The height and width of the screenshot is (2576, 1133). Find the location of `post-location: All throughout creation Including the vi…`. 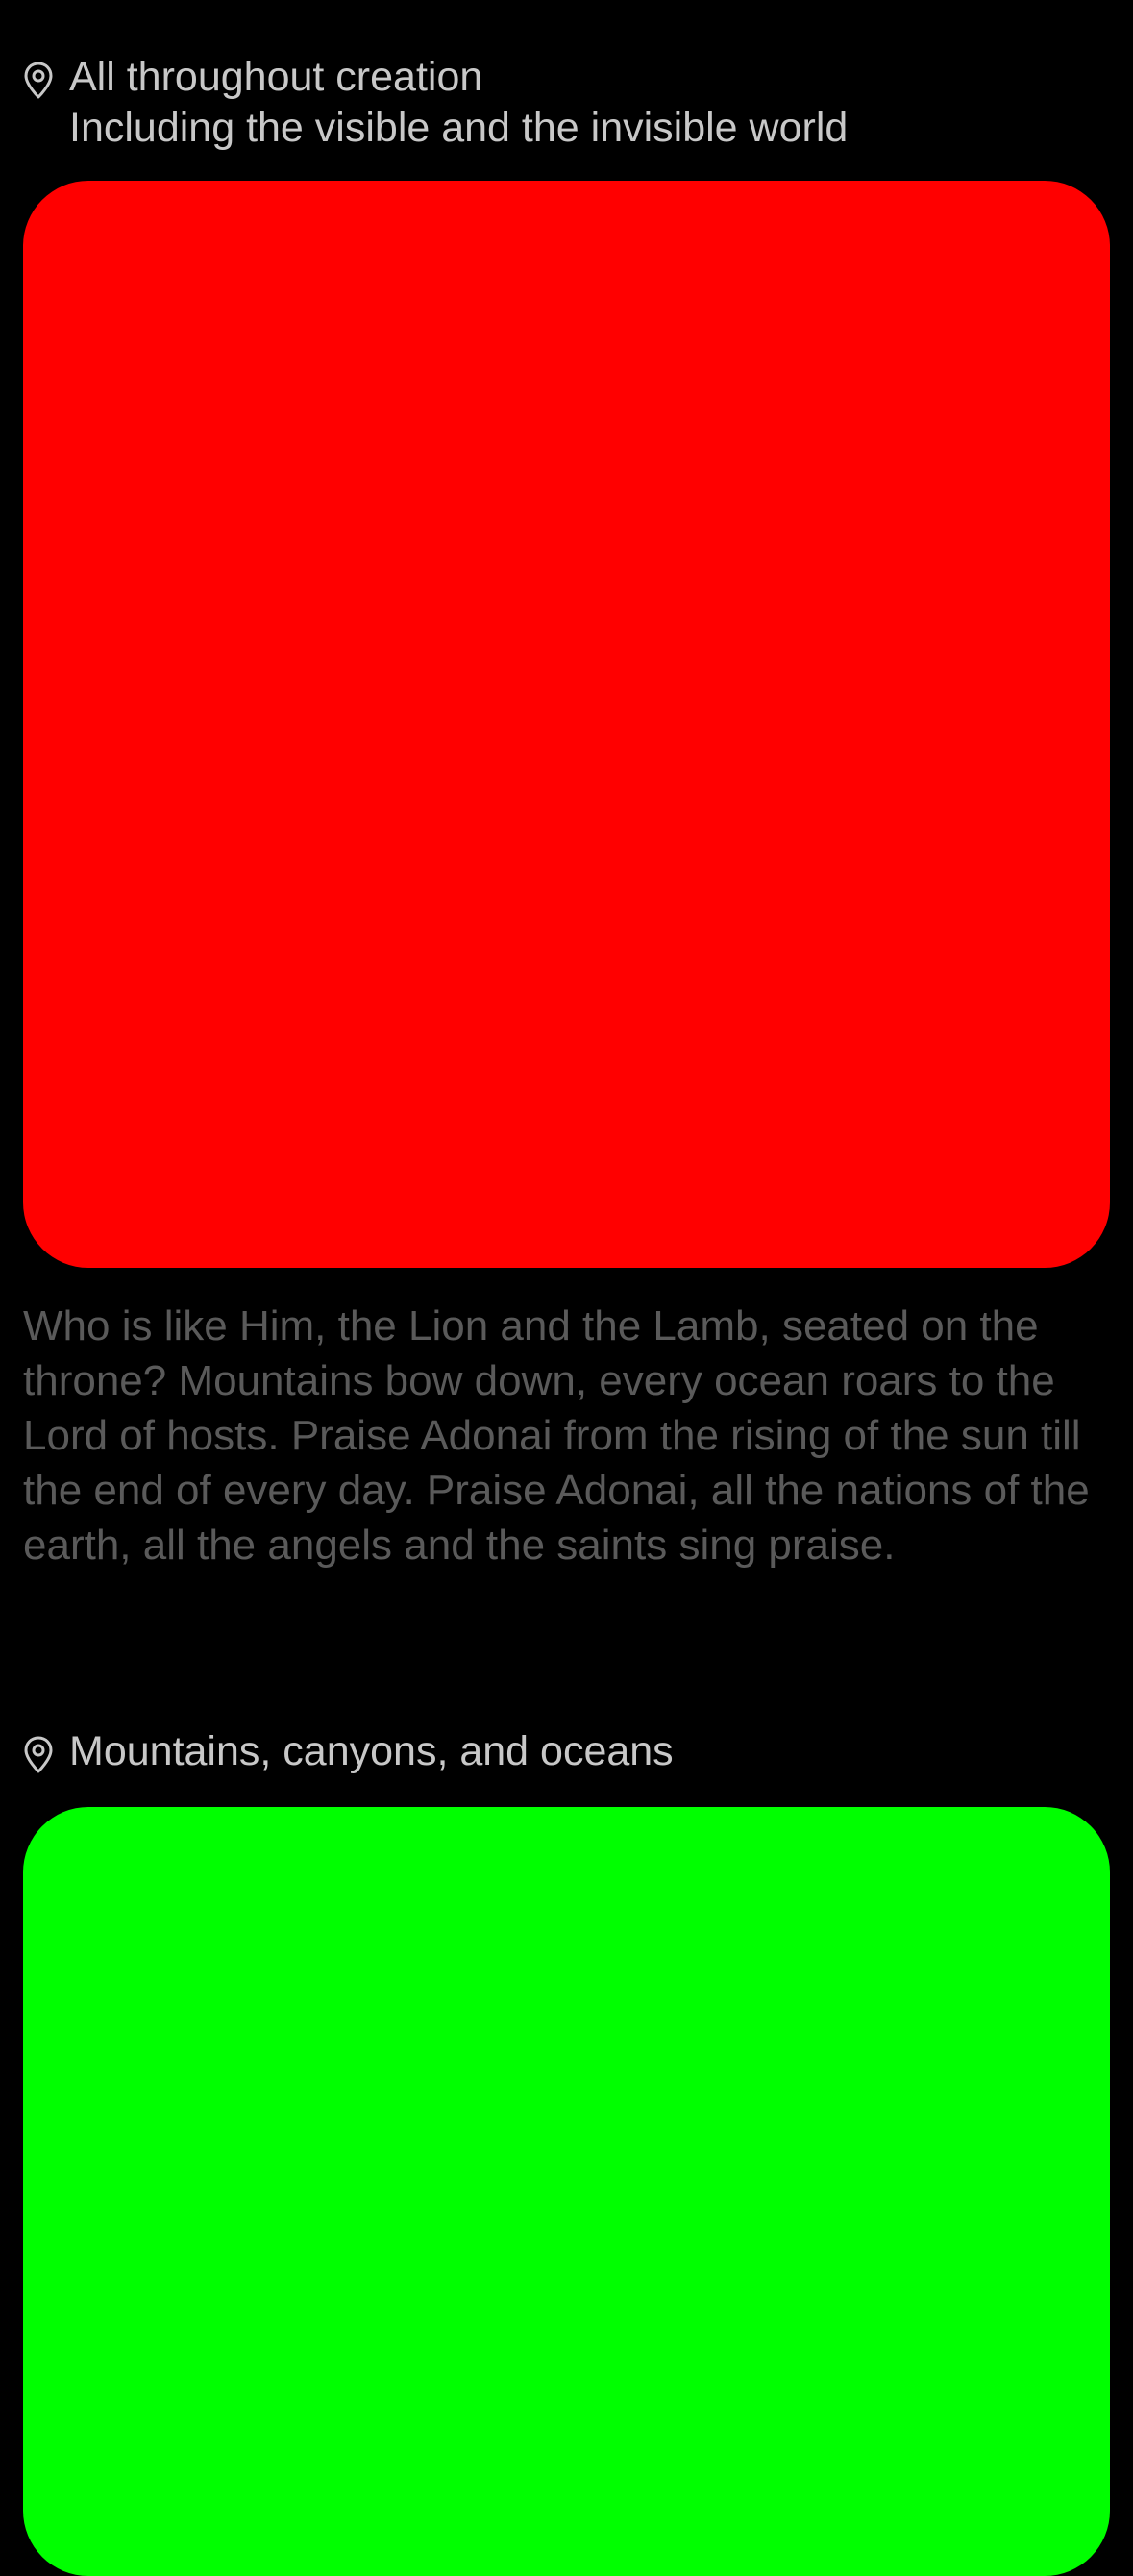

post-location: All throughout creation Including the vi… is located at coordinates (435, 103).